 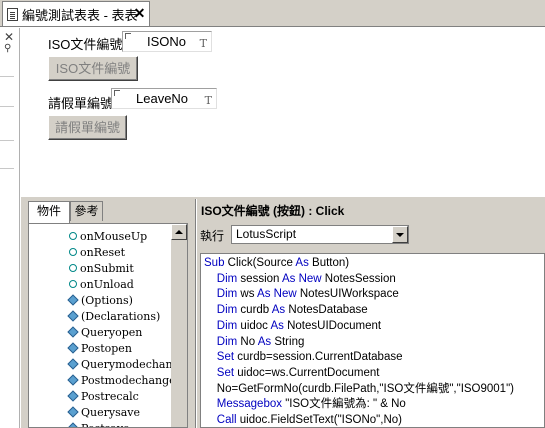 I want to click on object-list-item: onSubmit, so click(x=101, y=268).